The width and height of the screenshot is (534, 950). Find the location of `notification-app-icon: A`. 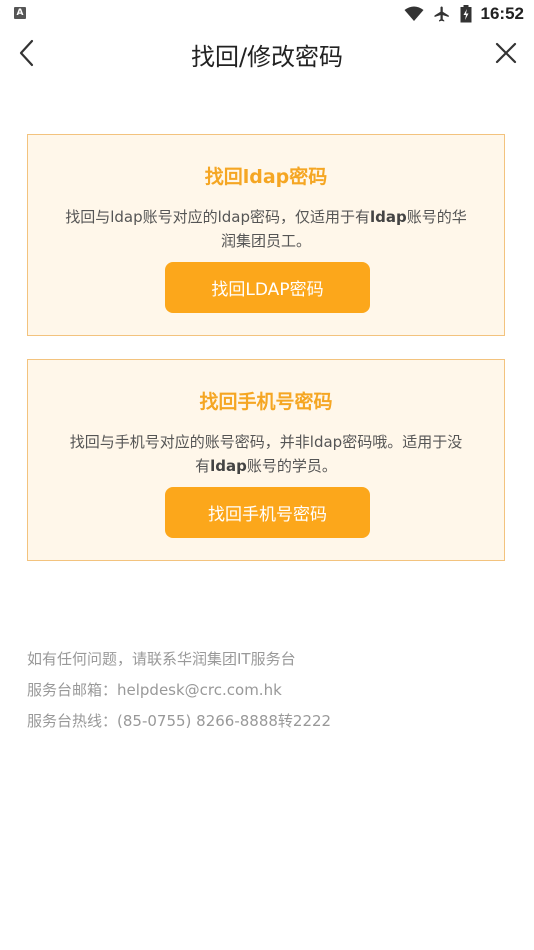

notification-app-icon: A is located at coordinates (20, 13).